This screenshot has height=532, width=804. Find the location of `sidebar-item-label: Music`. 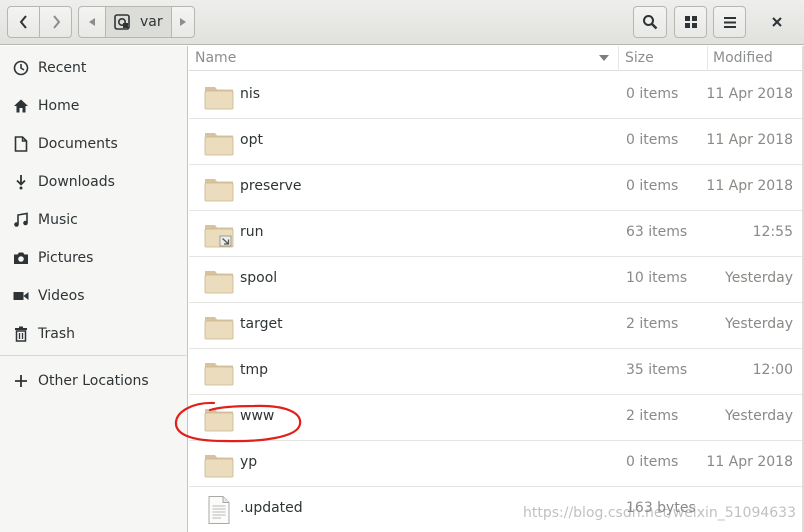

sidebar-item-label: Music is located at coordinates (58, 220).